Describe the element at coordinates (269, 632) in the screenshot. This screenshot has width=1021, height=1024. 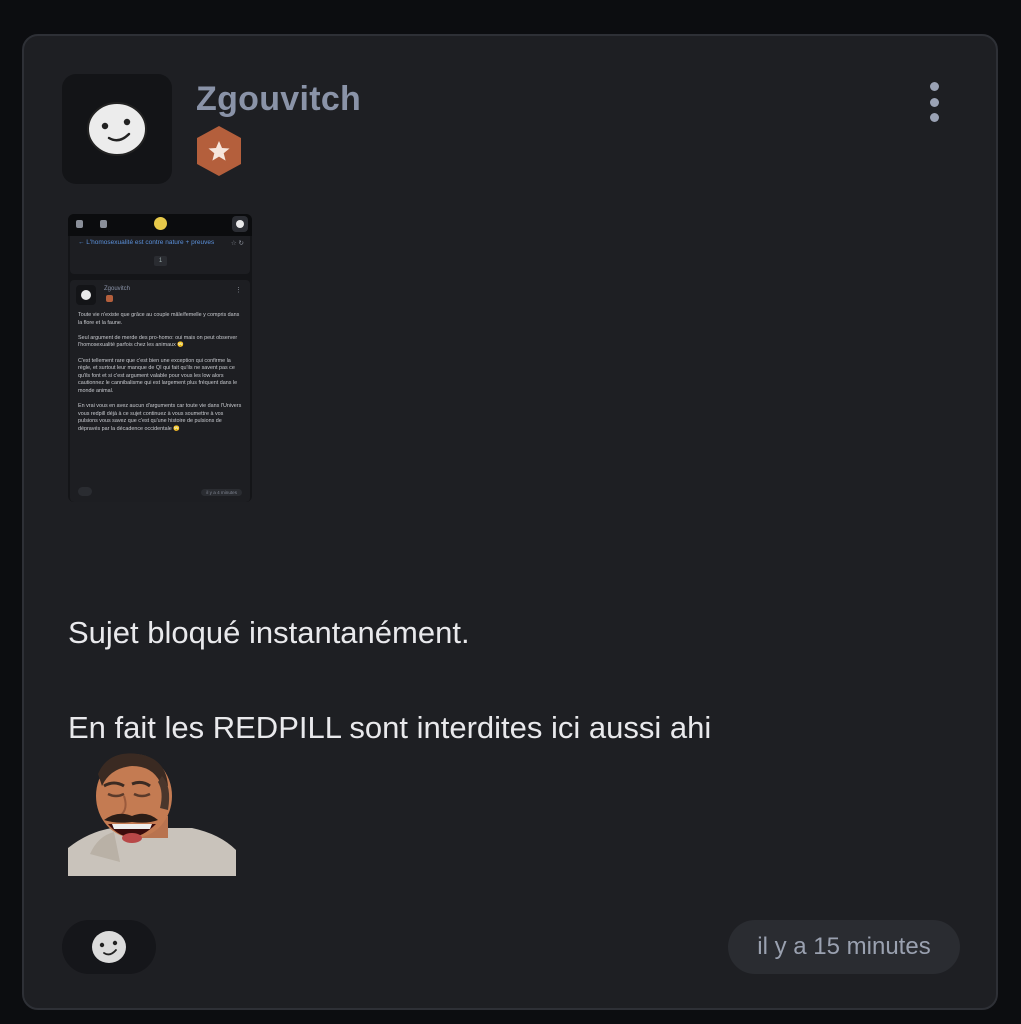
I see `message-line: Sujet bloqué instantanément.` at that location.